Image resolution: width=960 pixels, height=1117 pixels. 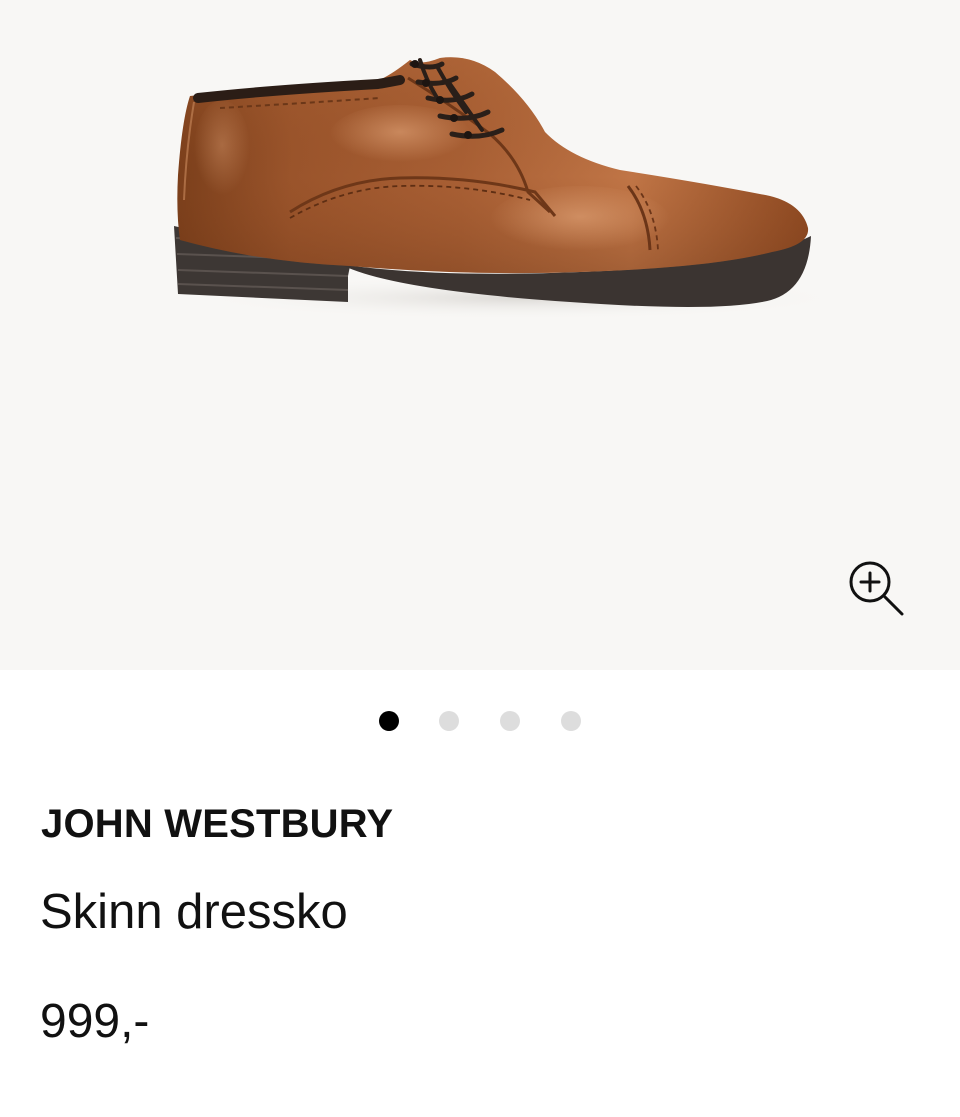 I want to click on zoom-button, so click(x=877, y=591).